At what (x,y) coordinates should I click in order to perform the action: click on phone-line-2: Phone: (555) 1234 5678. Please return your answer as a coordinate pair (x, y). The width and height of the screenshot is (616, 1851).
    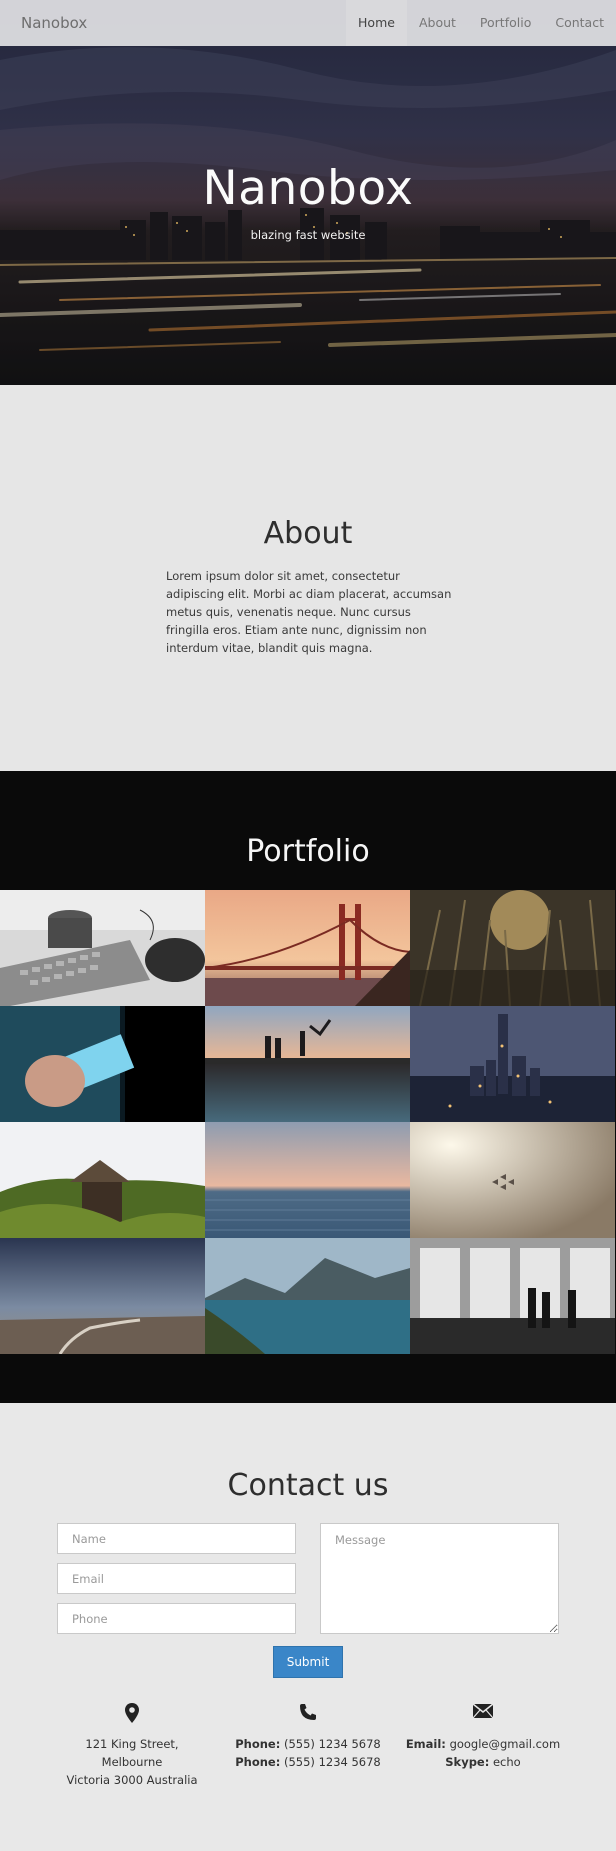
    Looking at the image, I should click on (308, 1762).